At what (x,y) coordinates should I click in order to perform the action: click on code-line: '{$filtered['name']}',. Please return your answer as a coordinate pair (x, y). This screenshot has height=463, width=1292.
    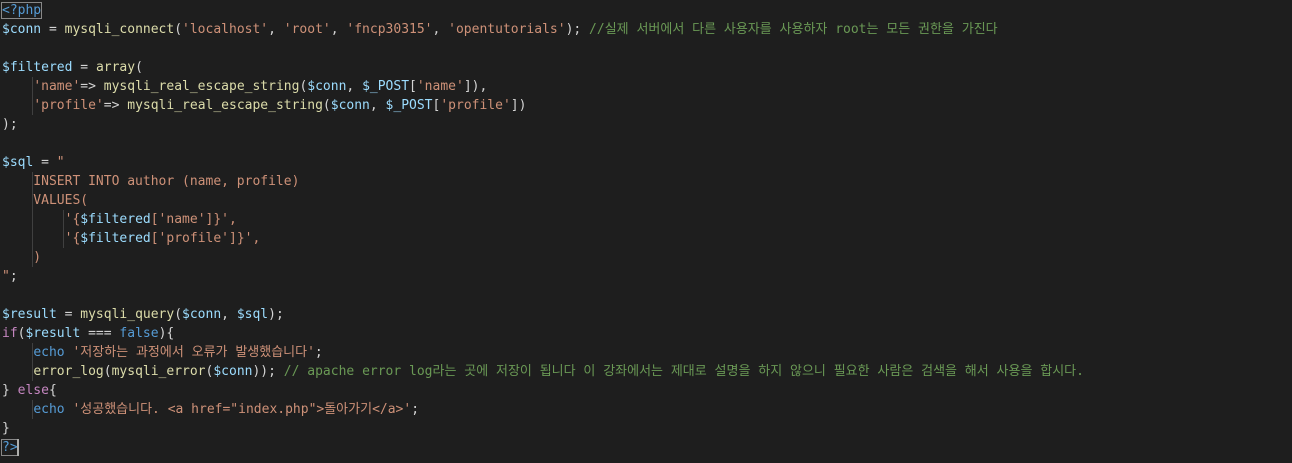
    Looking at the image, I should click on (119, 219).